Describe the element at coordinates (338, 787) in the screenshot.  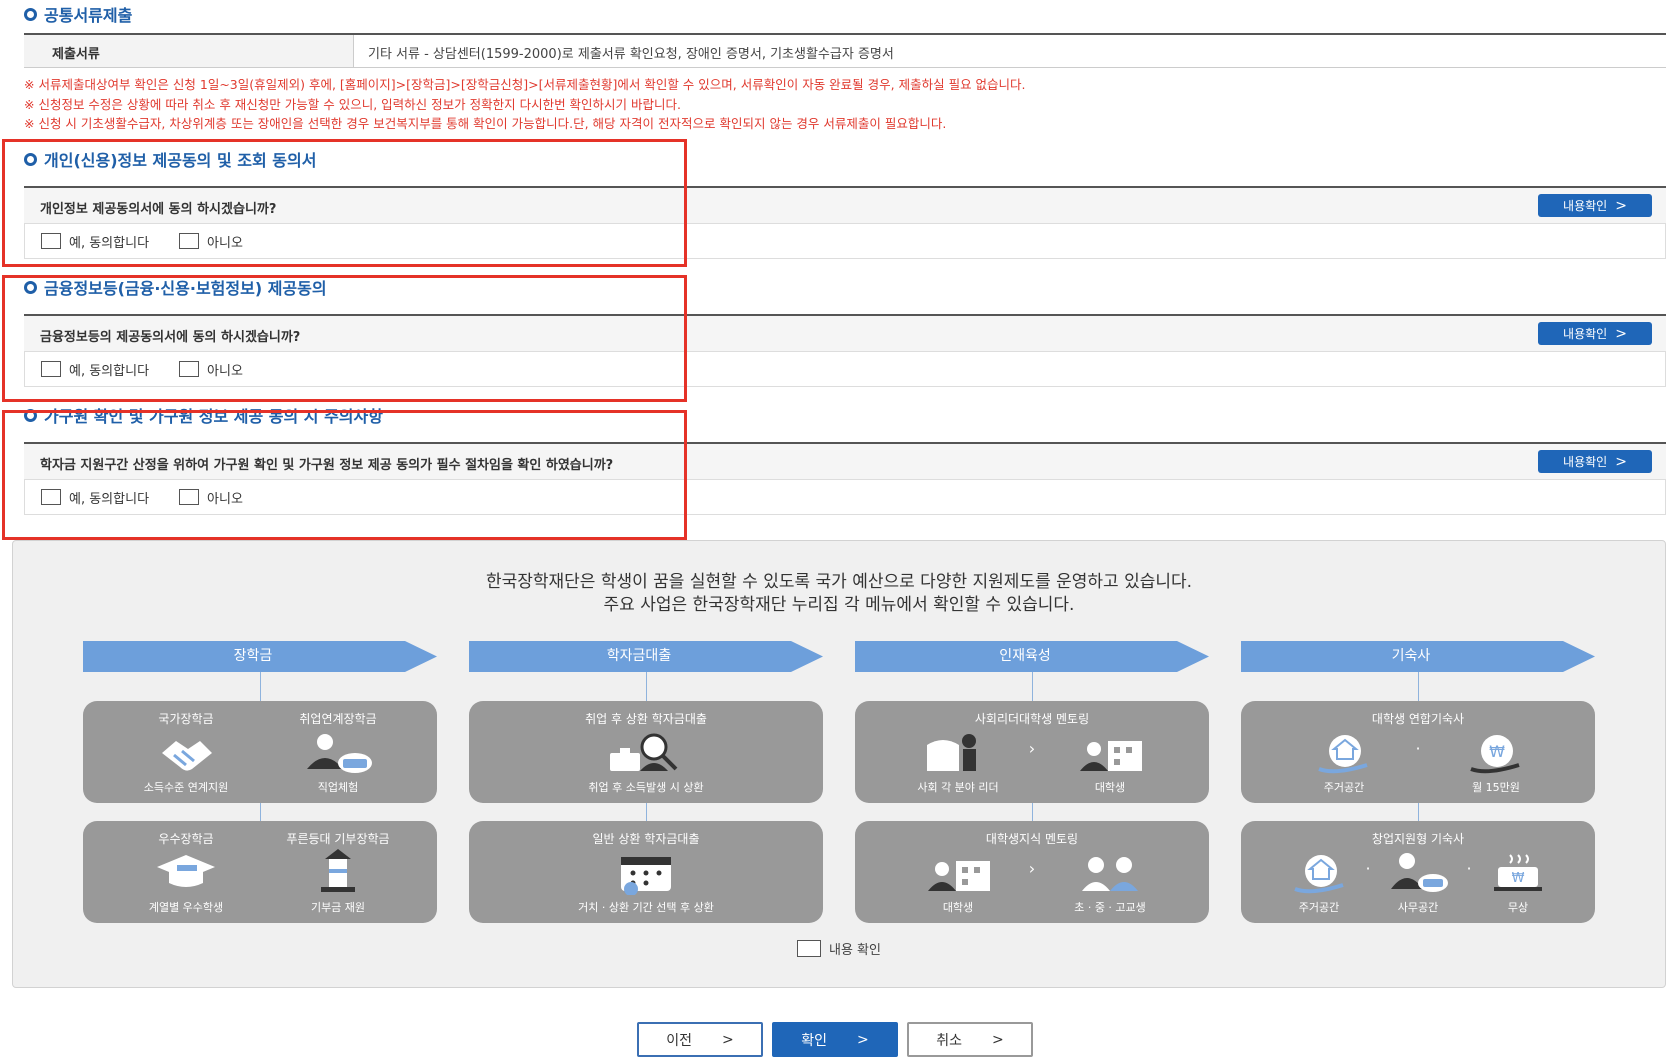
I see `card-subtitle: 직업체험` at that location.